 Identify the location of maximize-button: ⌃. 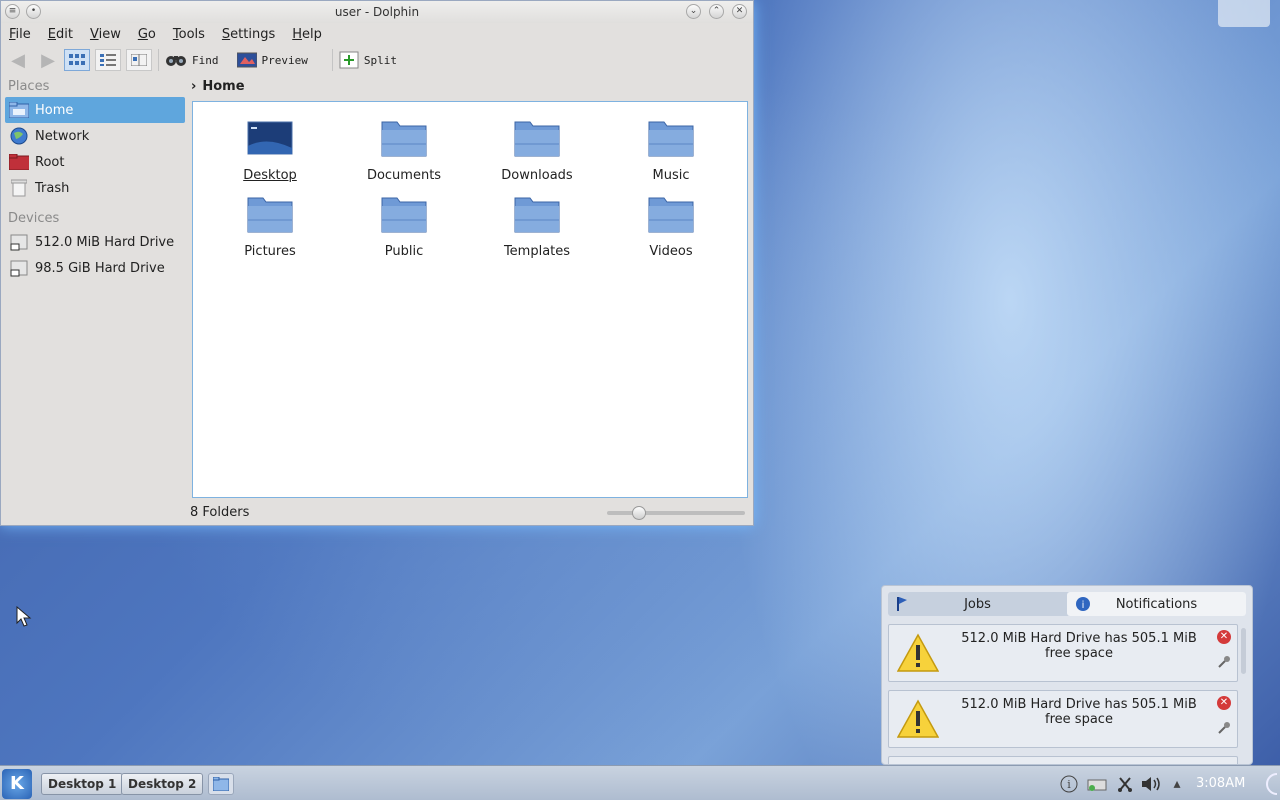
(716, 11).